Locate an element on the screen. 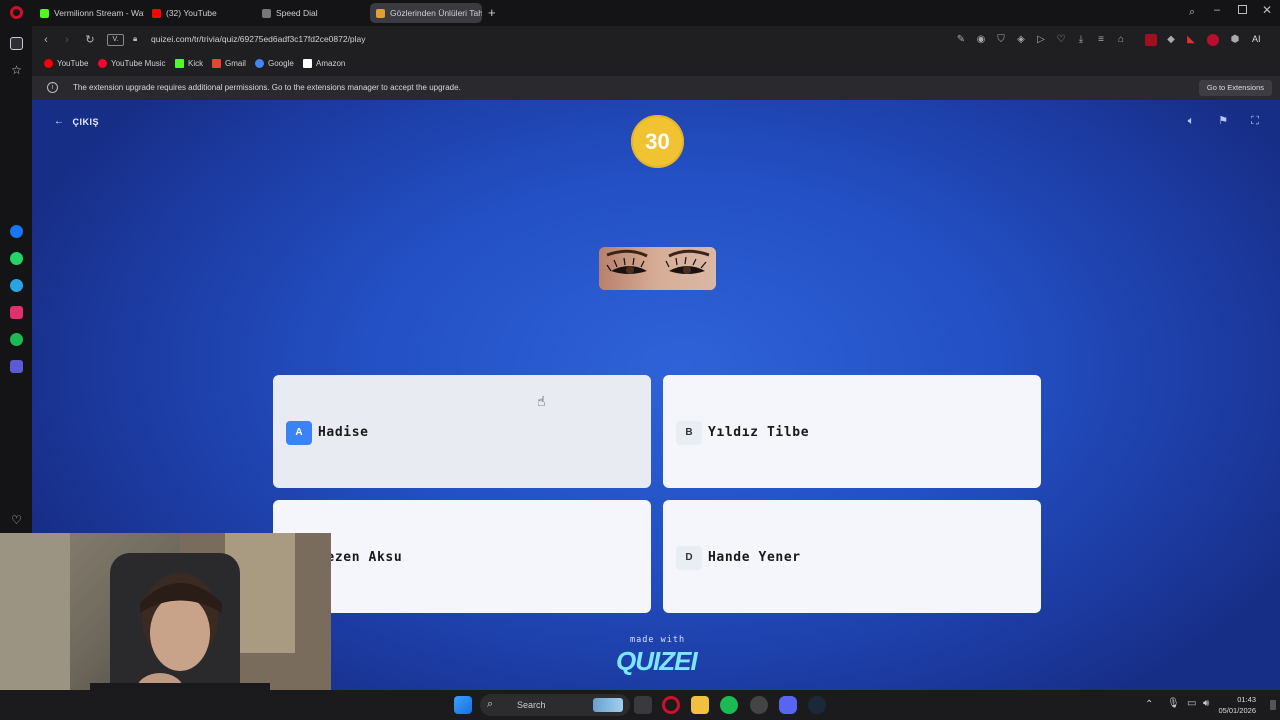 Image resolution: width=1280 pixels, height=720 pixels. task-view-icon is located at coordinates (643, 705).